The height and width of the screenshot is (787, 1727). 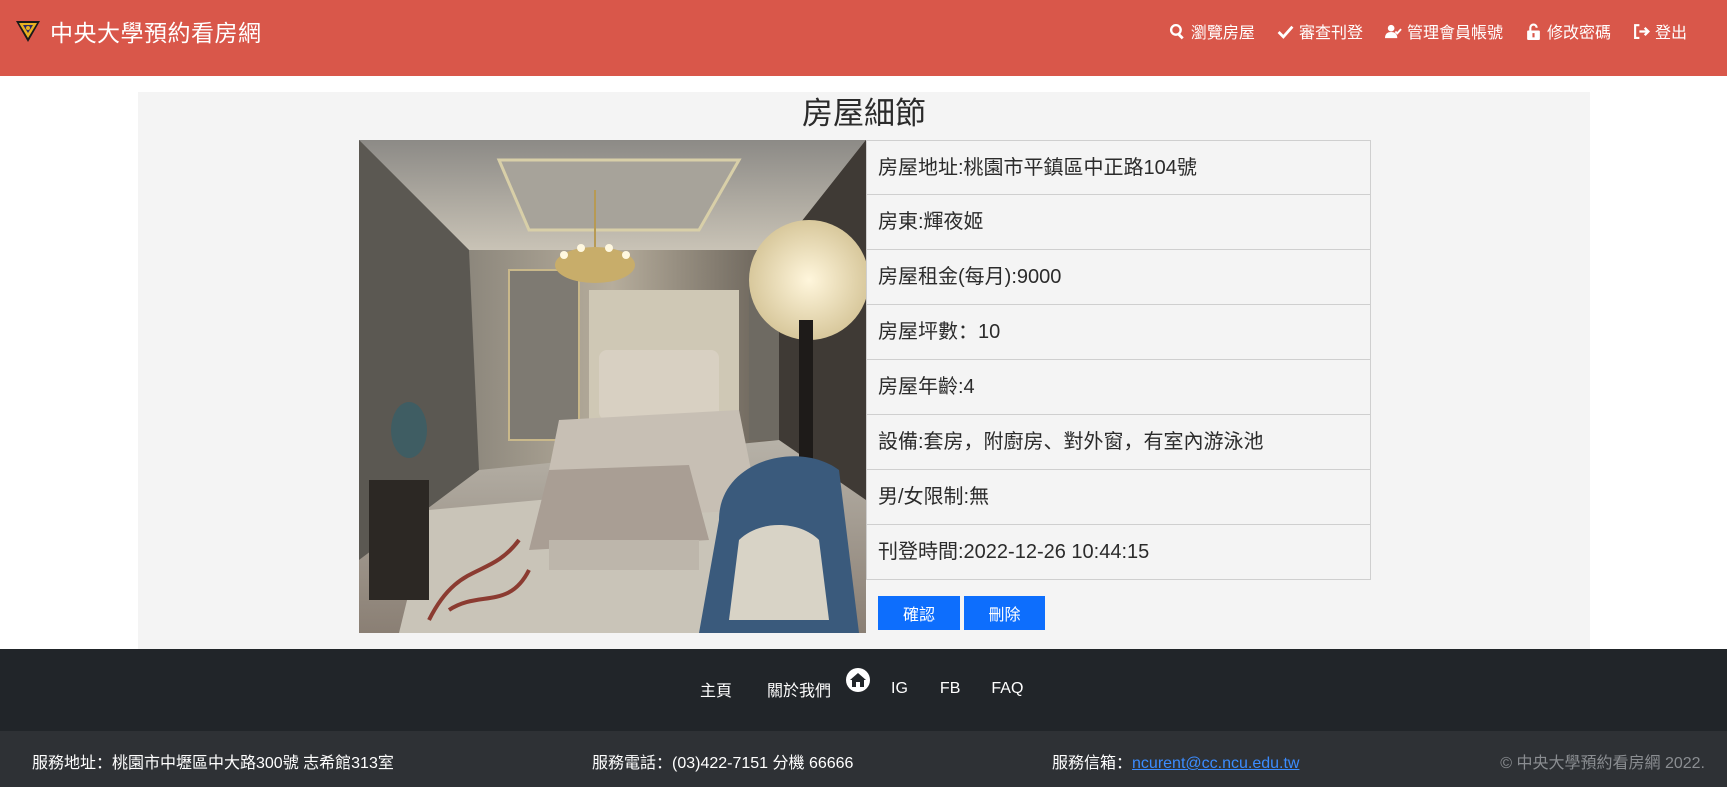 What do you see at coordinates (1118, 497) in the screenshot?
I see `detail-gender-restriction: 男/女限制:無` at bounding box center [1118, 497].